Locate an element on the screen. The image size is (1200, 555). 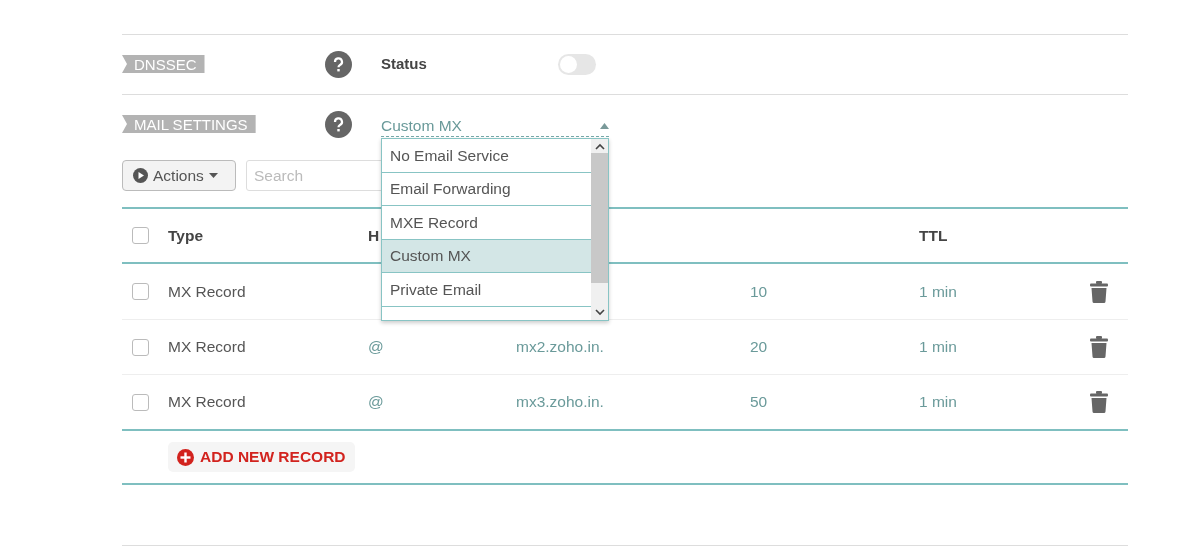
play-icon is located at coordinates (140, 175).